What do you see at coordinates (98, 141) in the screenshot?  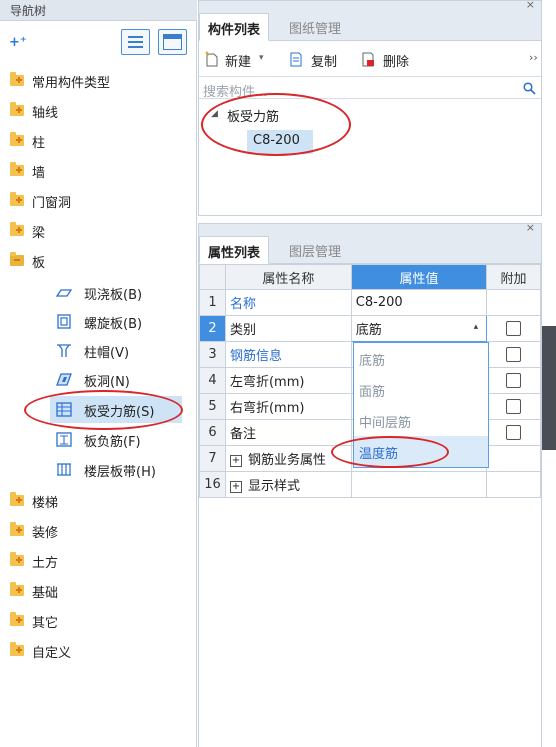 I see `nav-item-column: 柱` at bounding box center [98, 141].